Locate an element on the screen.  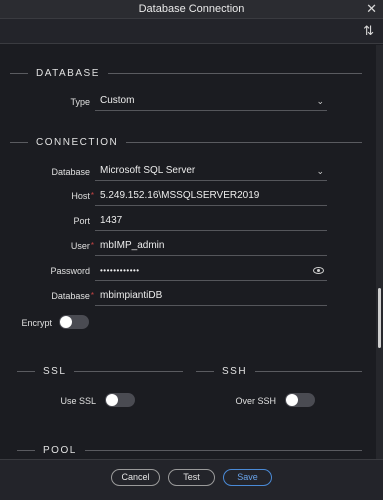
section-title: DATABASE is located at coordinates (68, 73).